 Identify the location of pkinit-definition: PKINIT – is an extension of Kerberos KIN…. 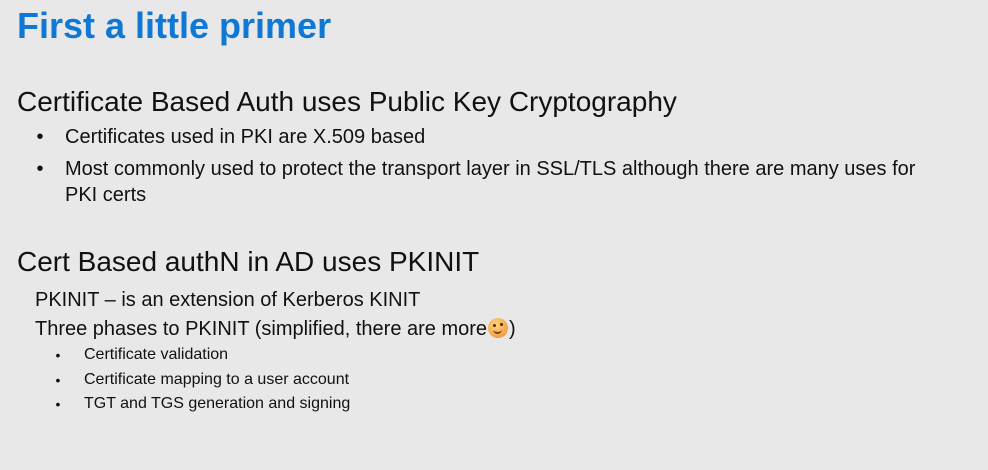
(228, 300).